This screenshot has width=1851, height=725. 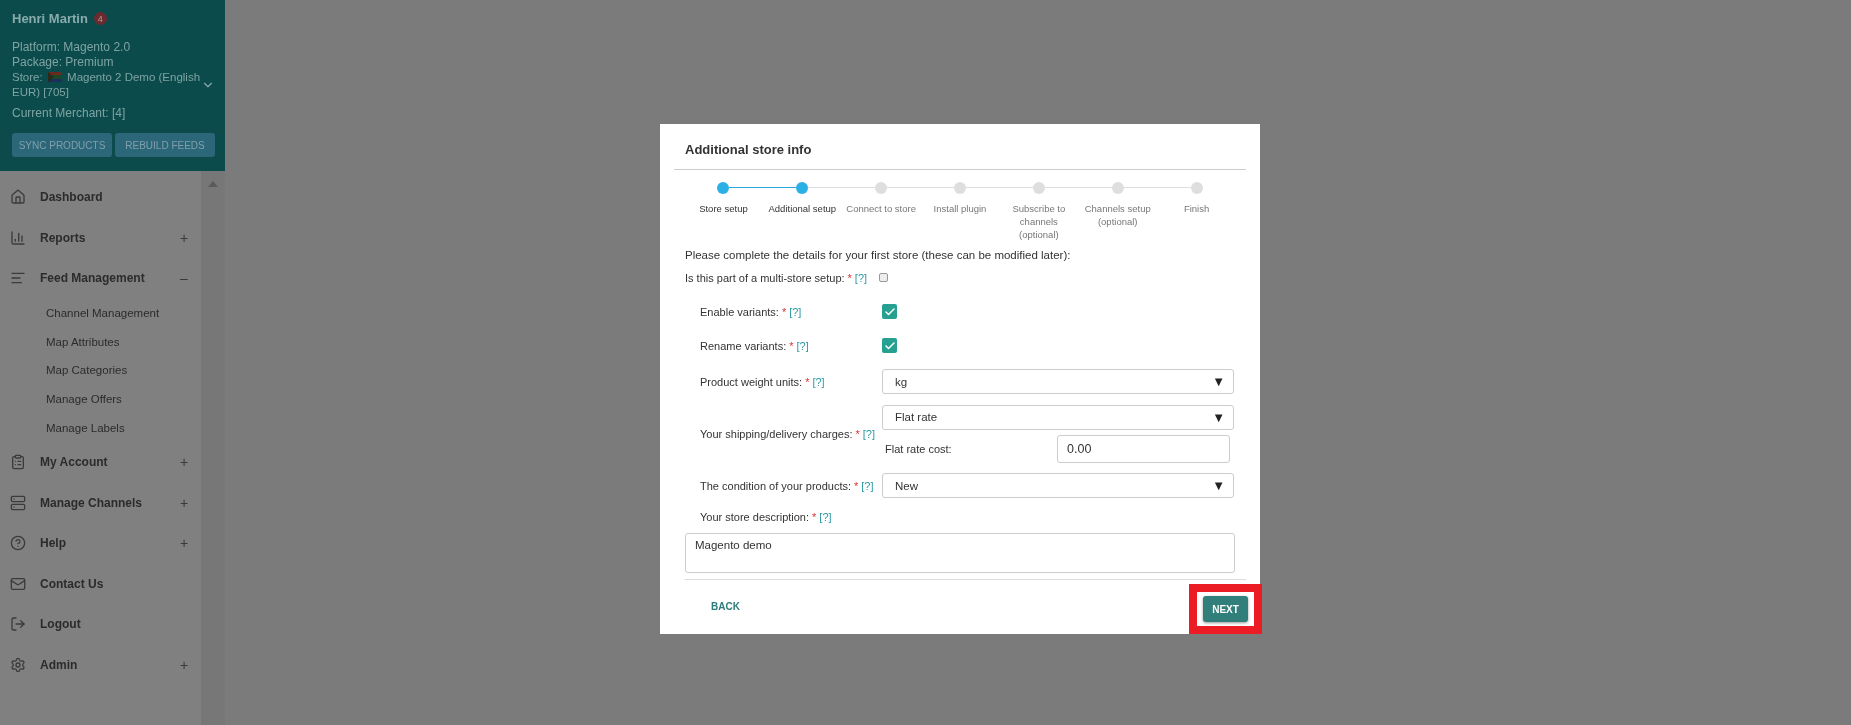 I want to click on next-button: NEXT, so click(x=1225, y=609).